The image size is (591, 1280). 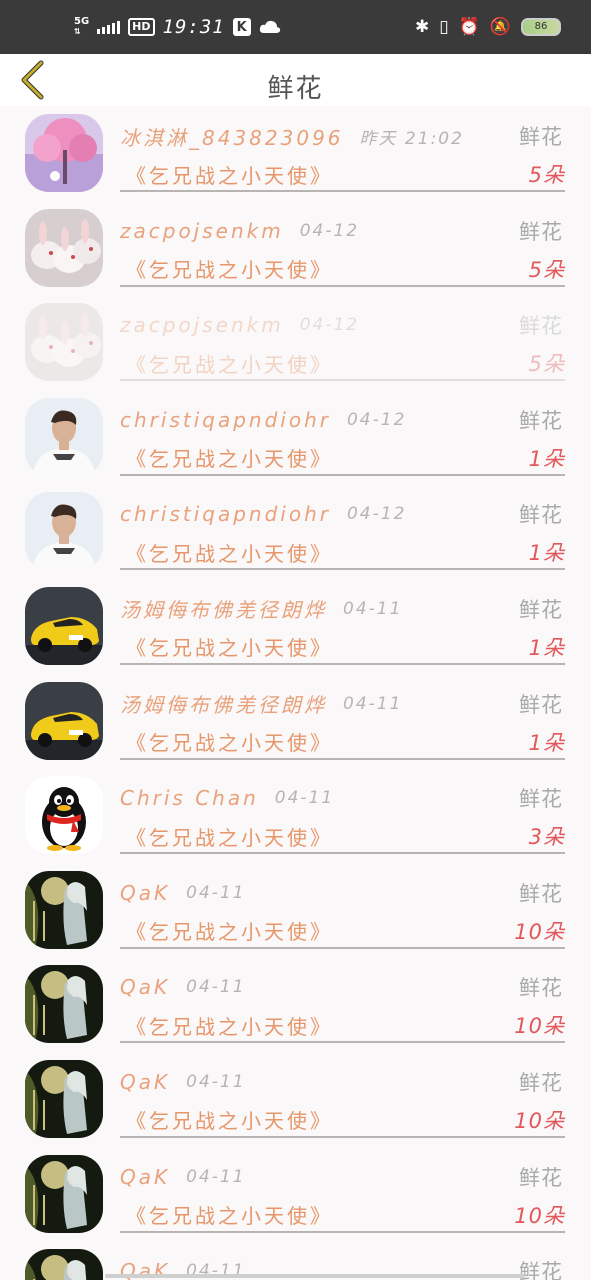 I want to click on nav-bar: 鲜花, so click(x=295, y=80).